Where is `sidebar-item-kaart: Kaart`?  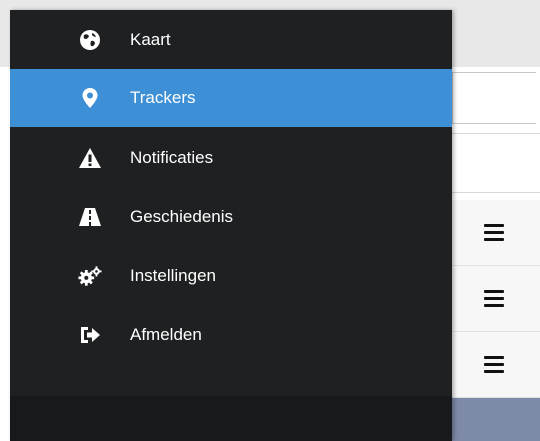
sidebar-item-kaart: Kaart is located at coordinates (231, 40).